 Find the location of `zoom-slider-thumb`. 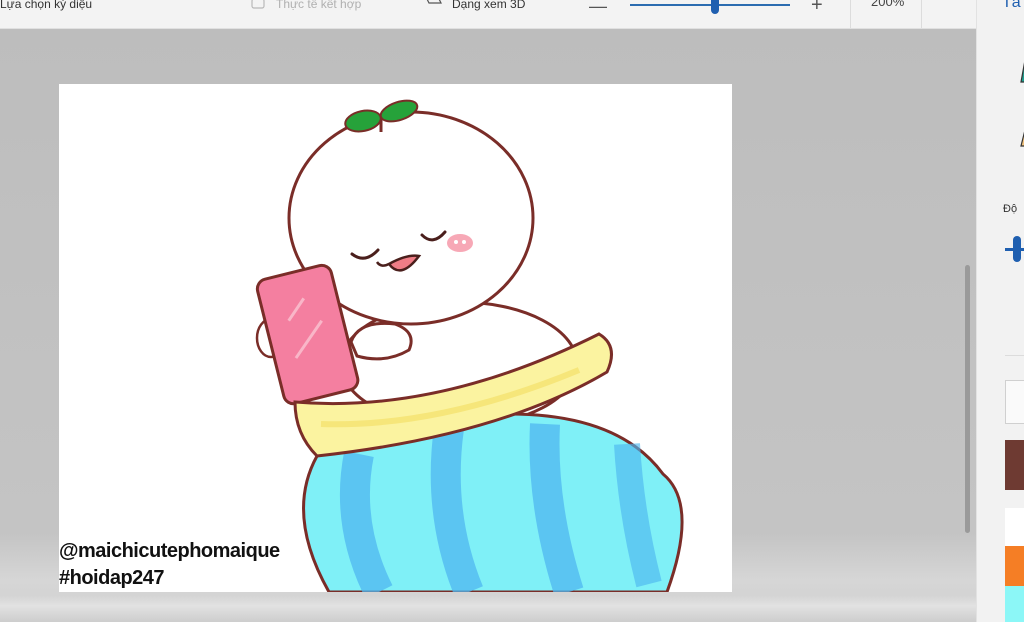

zoom-slider-thumb is located at coordinates (714, 7).